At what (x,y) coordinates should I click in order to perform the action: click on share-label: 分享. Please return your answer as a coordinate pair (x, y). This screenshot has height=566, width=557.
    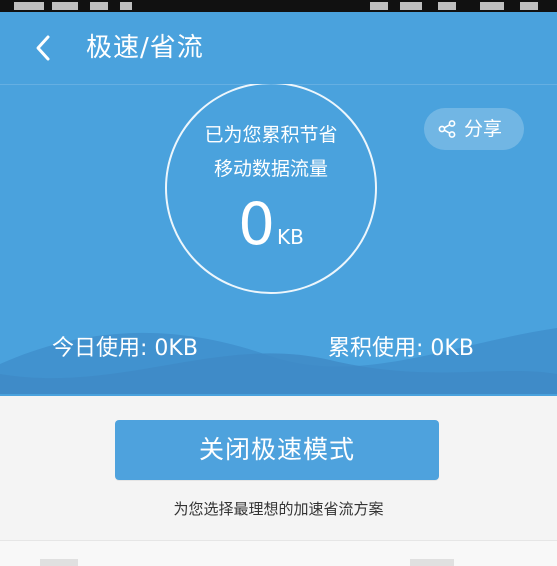
    Looking at the image, I should click on (483, 129).